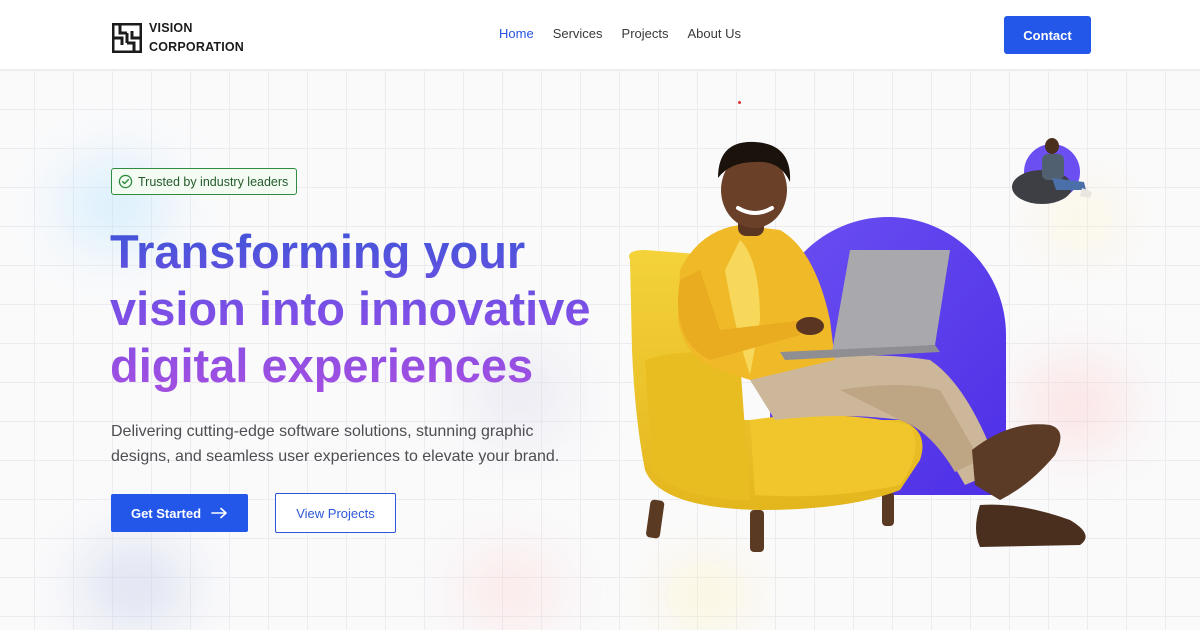 The image size is (1200, 630). Describe the element at coordinates (578, 33) in the screenshot. I see `nav-link-services: Services` at that location.